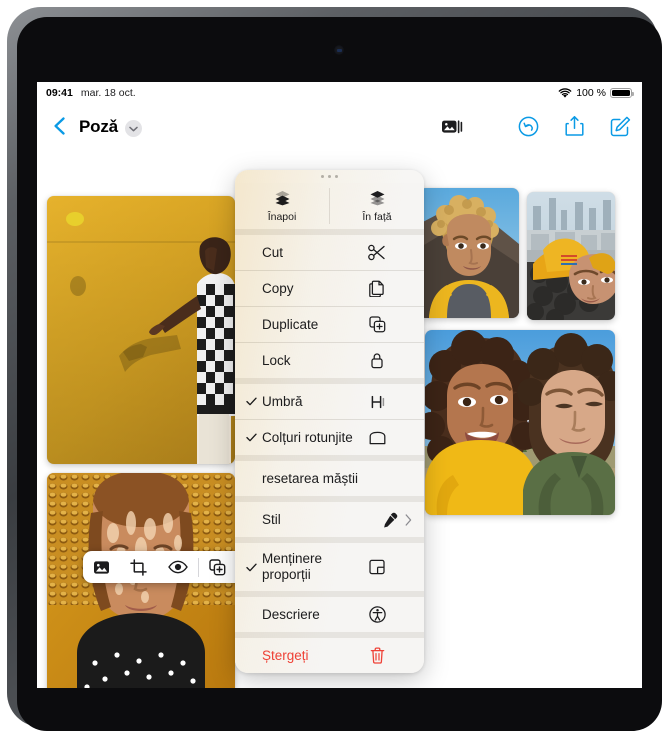 The height and width of the screenshot is (731, 665). Describe the element at coordinates (390, 520) in the screenshot. I see `eyedropper-icon` at that location.